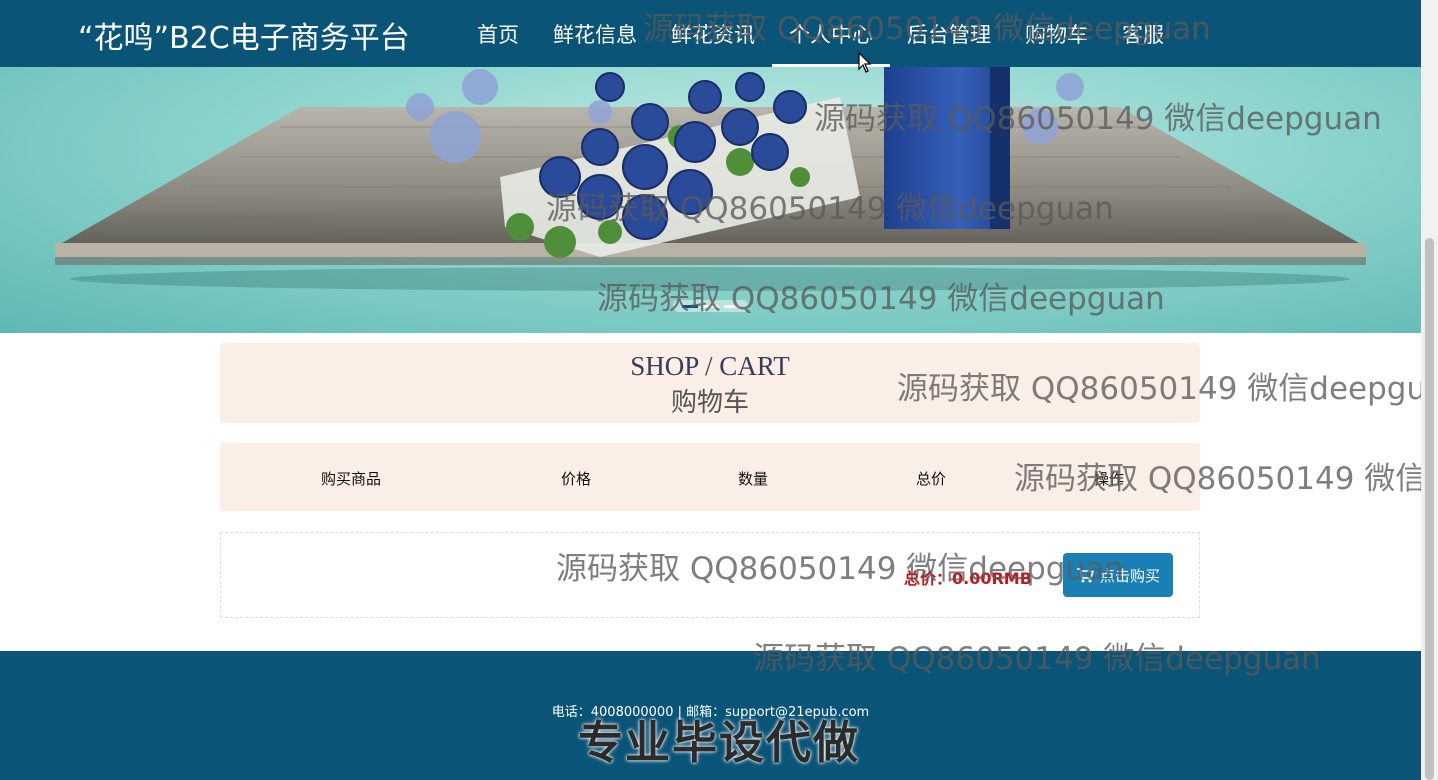 This screenshot has width=1438, height=780. Describe the element at coordinates (709, 403) in the screenshot. I see `cart-title-zh: 购物车` at that location.